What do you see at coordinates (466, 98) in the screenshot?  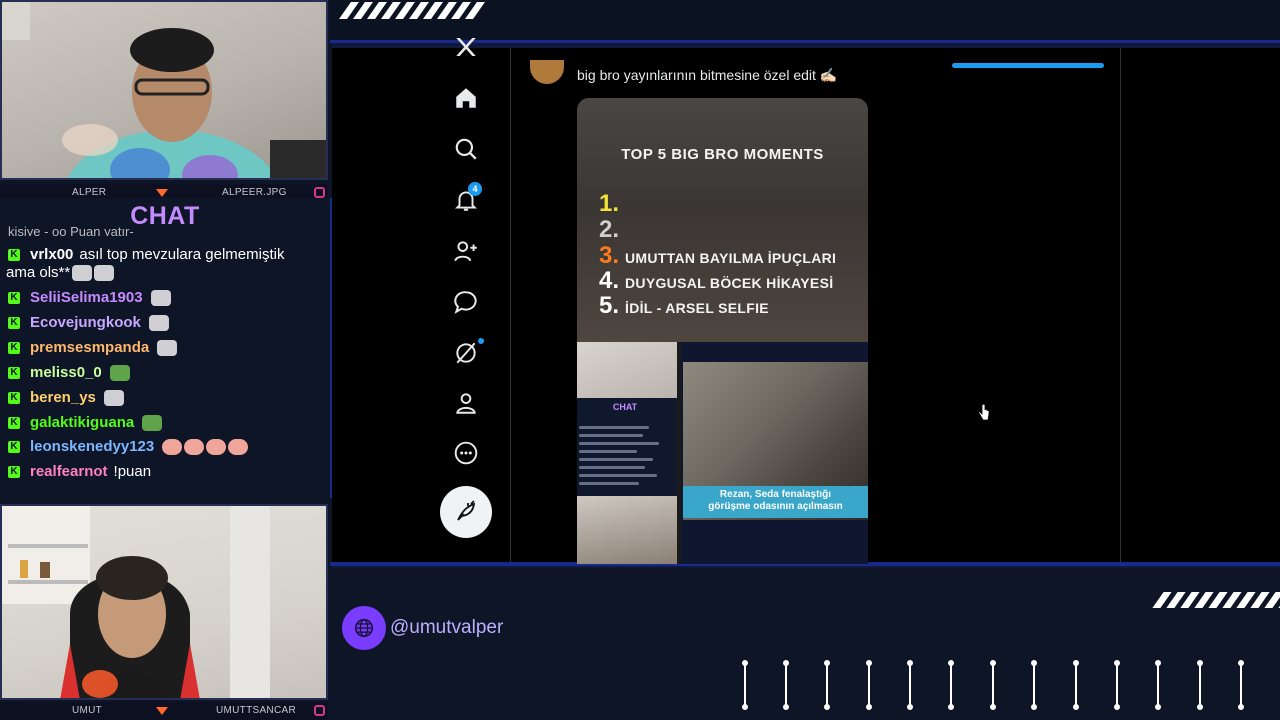 I see `home-icon` at bounding box center [466, 98].